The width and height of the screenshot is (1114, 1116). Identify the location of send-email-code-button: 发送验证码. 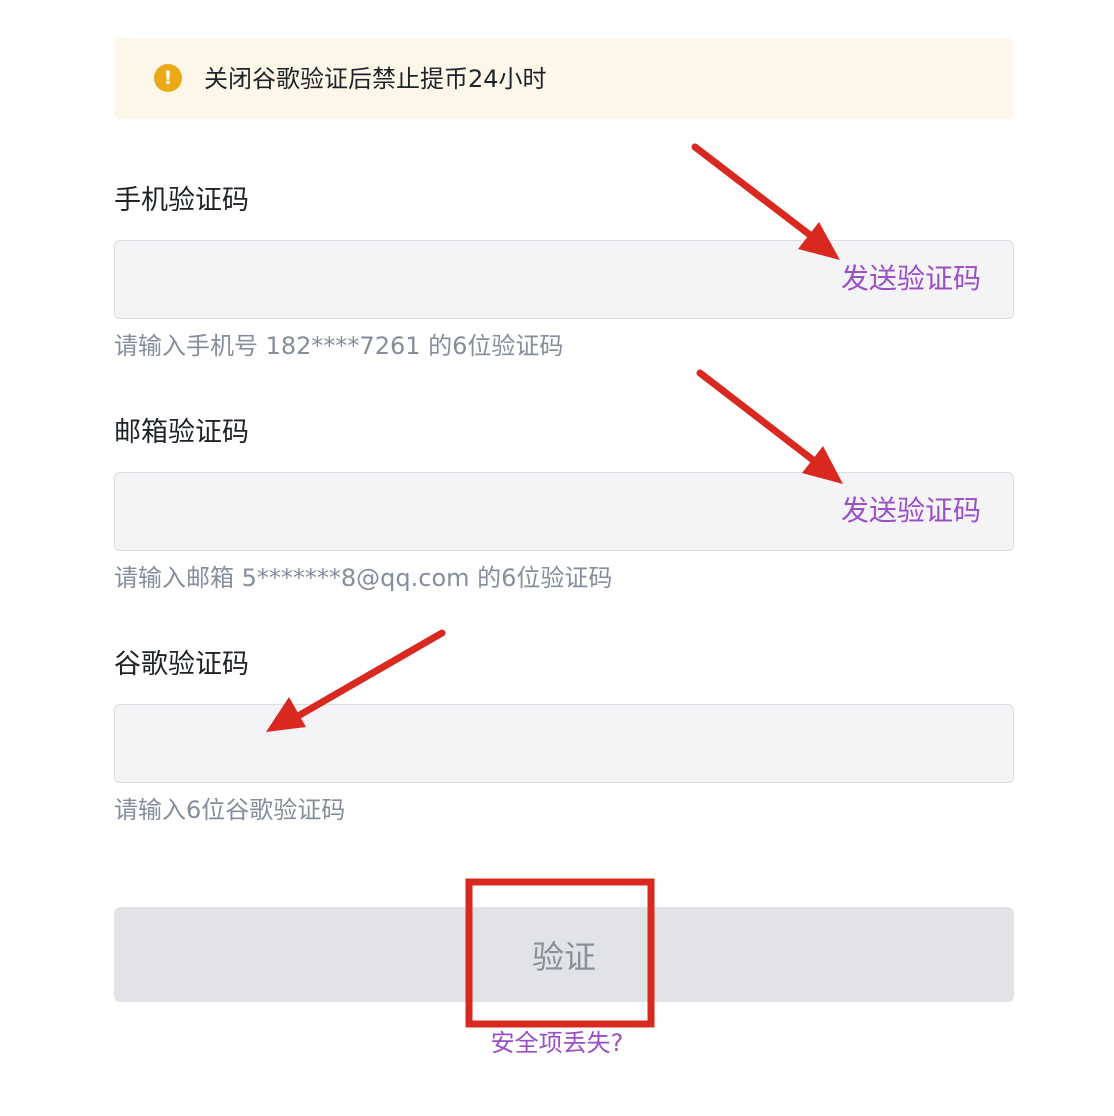
(911, 511).